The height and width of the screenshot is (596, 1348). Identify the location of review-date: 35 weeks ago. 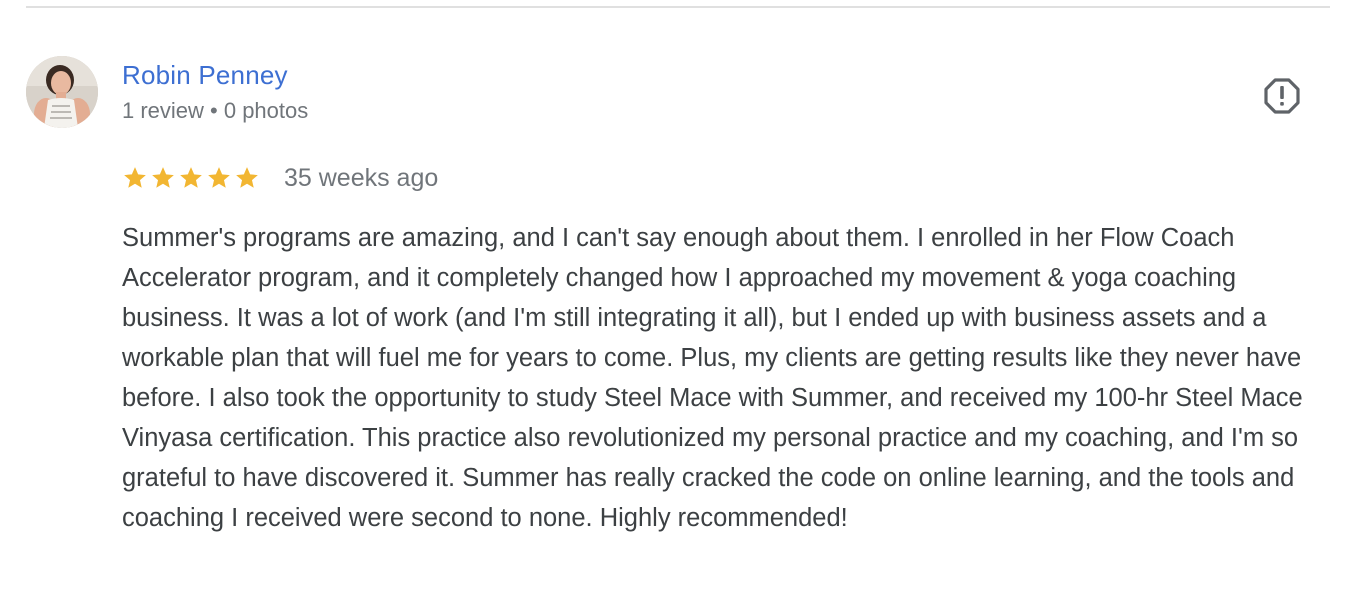
(361, 177).